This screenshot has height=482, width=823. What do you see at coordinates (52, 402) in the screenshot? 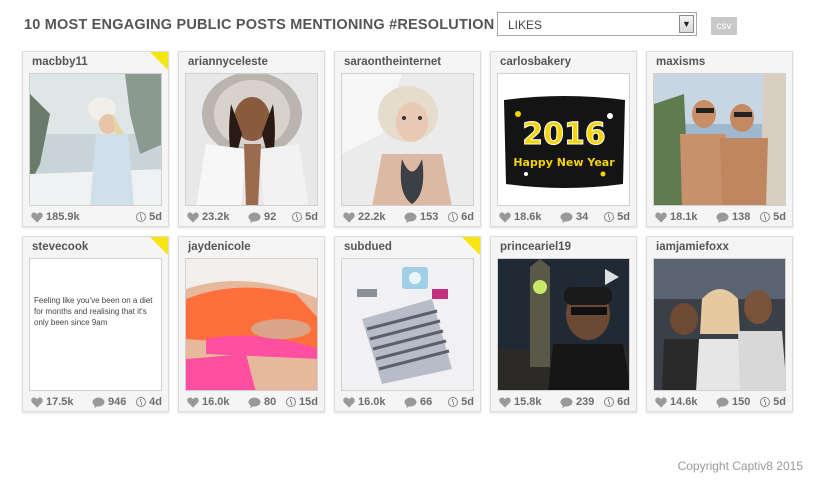
I see `likes-stat: 17.5k` at bounding box center [52, 402].